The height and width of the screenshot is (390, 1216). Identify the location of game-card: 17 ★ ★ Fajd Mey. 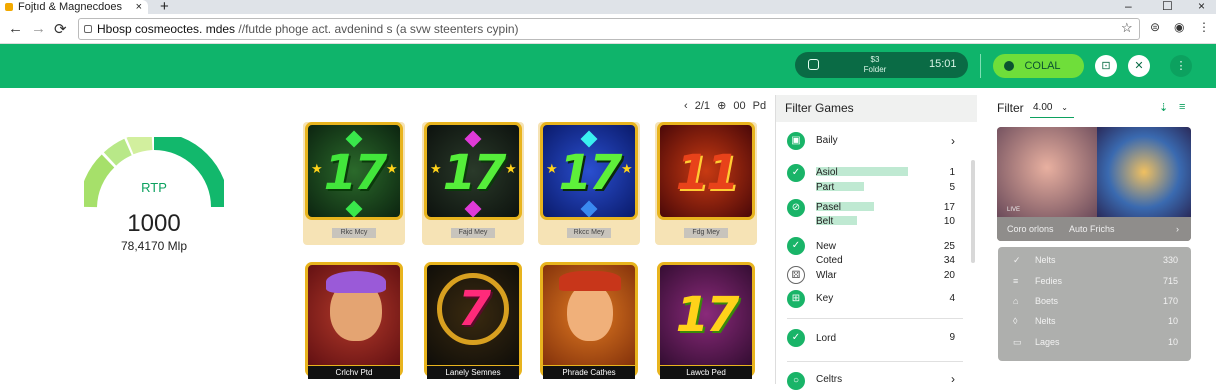
(473, 183).